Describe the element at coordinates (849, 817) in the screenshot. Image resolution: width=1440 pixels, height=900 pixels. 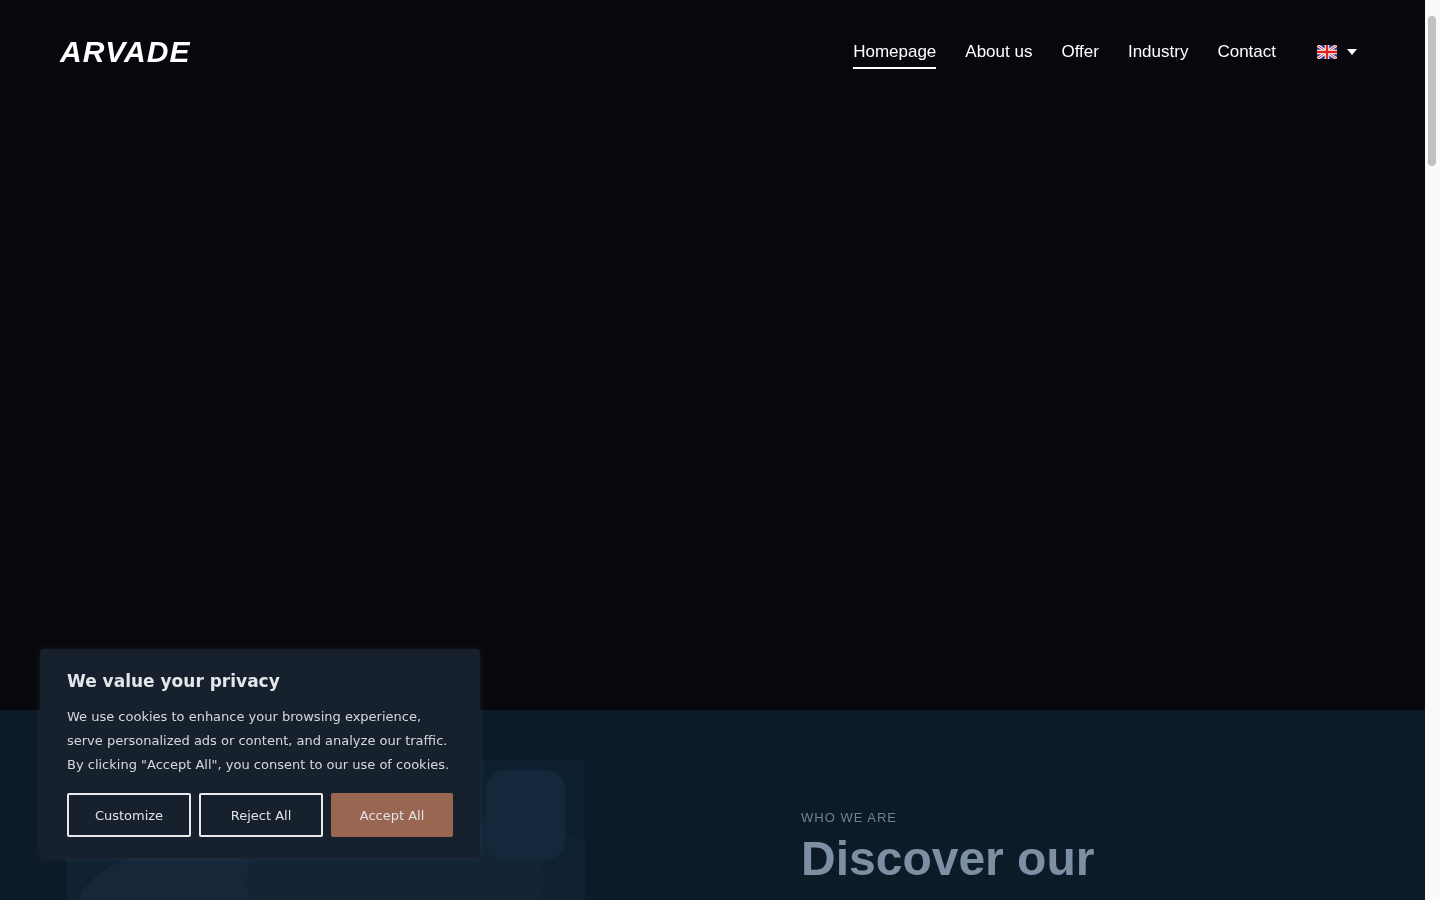
I see `section-eyebrow: WHO WE ARE` at that location.